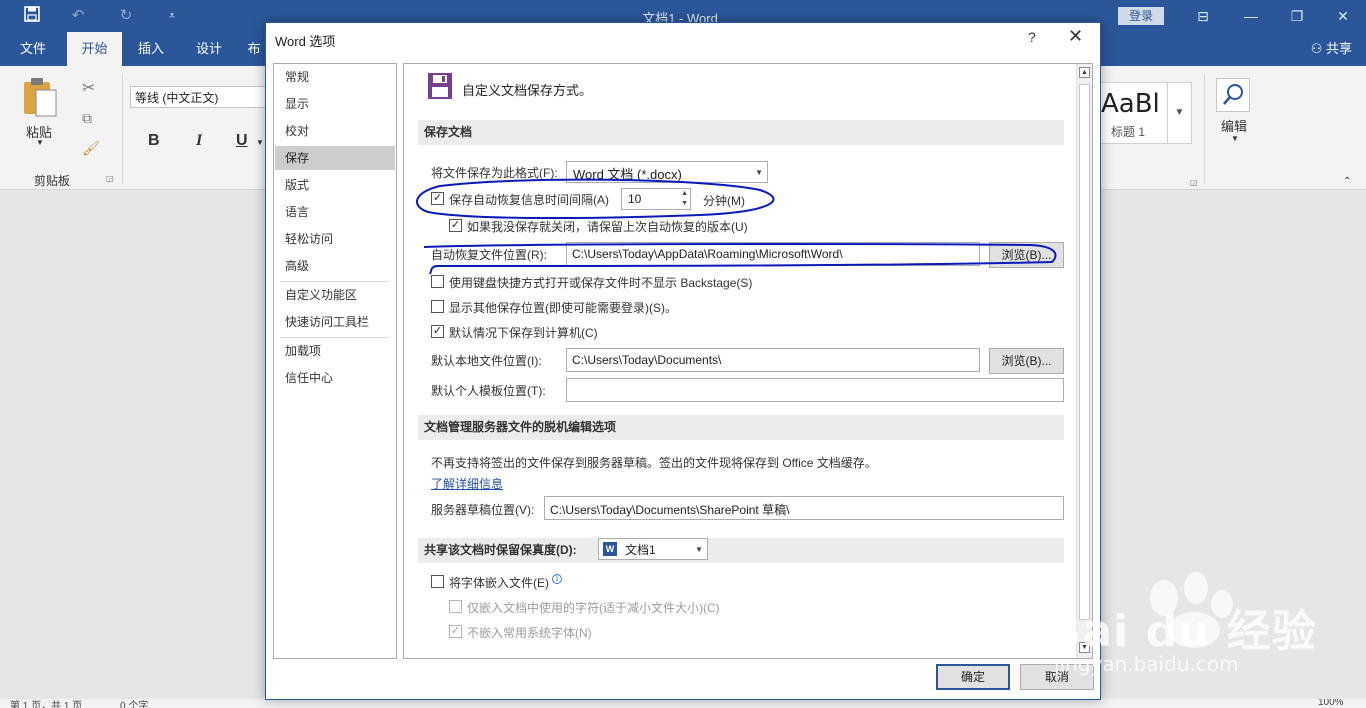 The height and width of the screenshot is (708, 1366). What do you see at coordinates (335, 131) in the screenshot?
I see `nav-item-proofing: 校对` at bounding box center [335, 131].